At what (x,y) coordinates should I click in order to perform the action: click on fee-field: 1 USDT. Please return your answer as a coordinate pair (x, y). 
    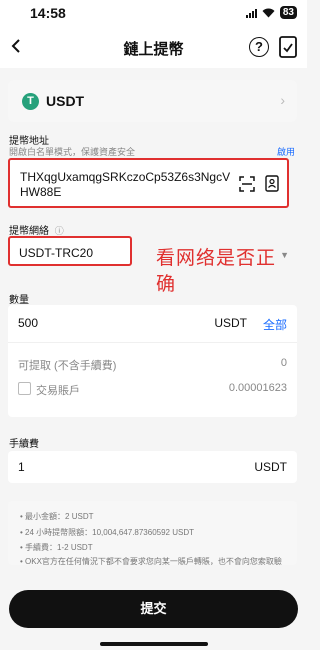
    Looking at the image, I should click on (152, 467).